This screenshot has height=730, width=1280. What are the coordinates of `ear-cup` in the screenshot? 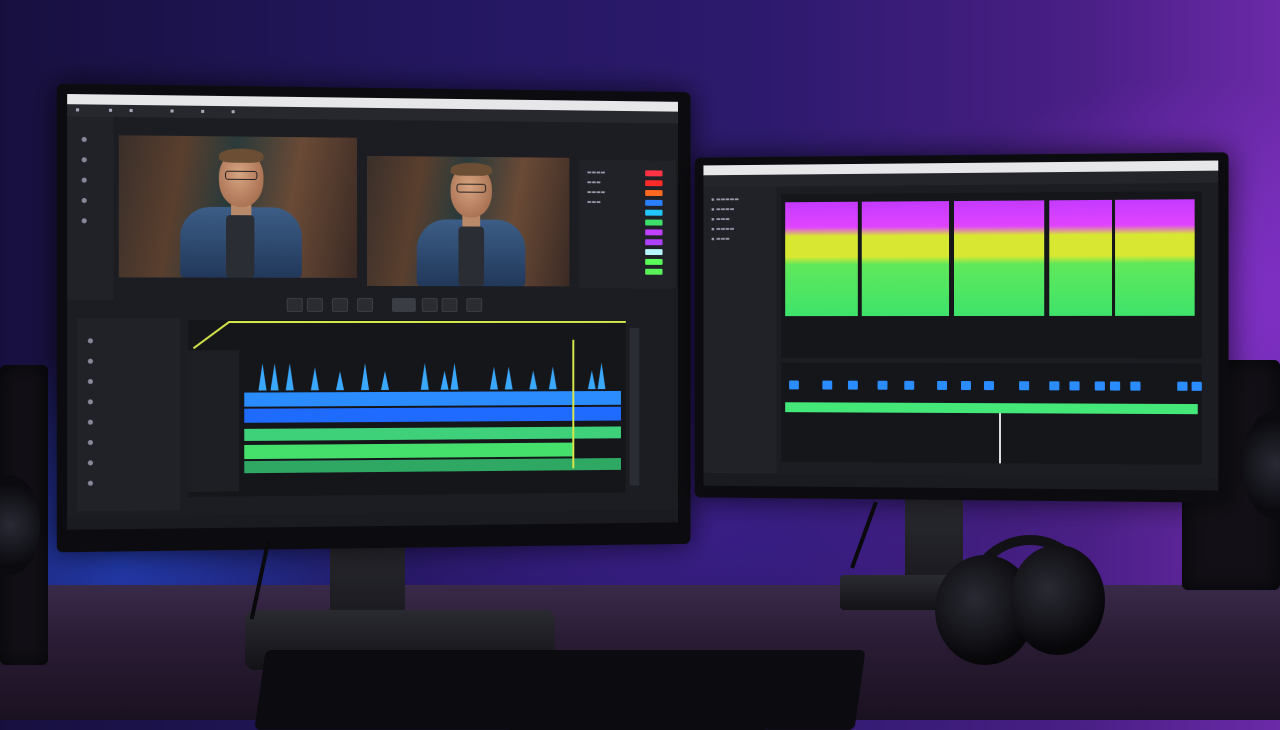 It's located at (1057, 600).